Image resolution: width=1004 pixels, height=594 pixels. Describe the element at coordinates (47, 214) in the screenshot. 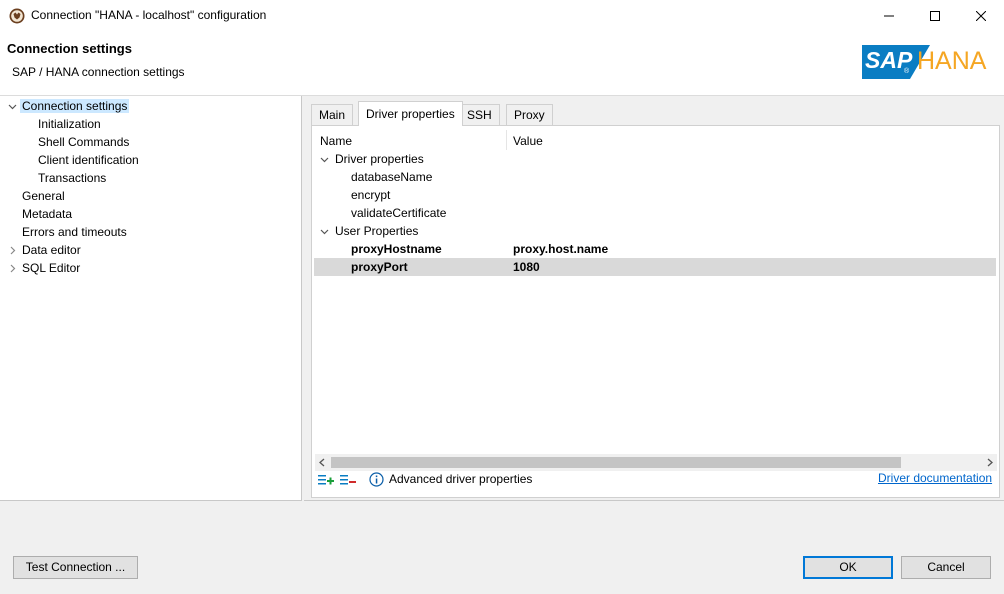

I see `tree-item-metadata: Metadata` at that location.